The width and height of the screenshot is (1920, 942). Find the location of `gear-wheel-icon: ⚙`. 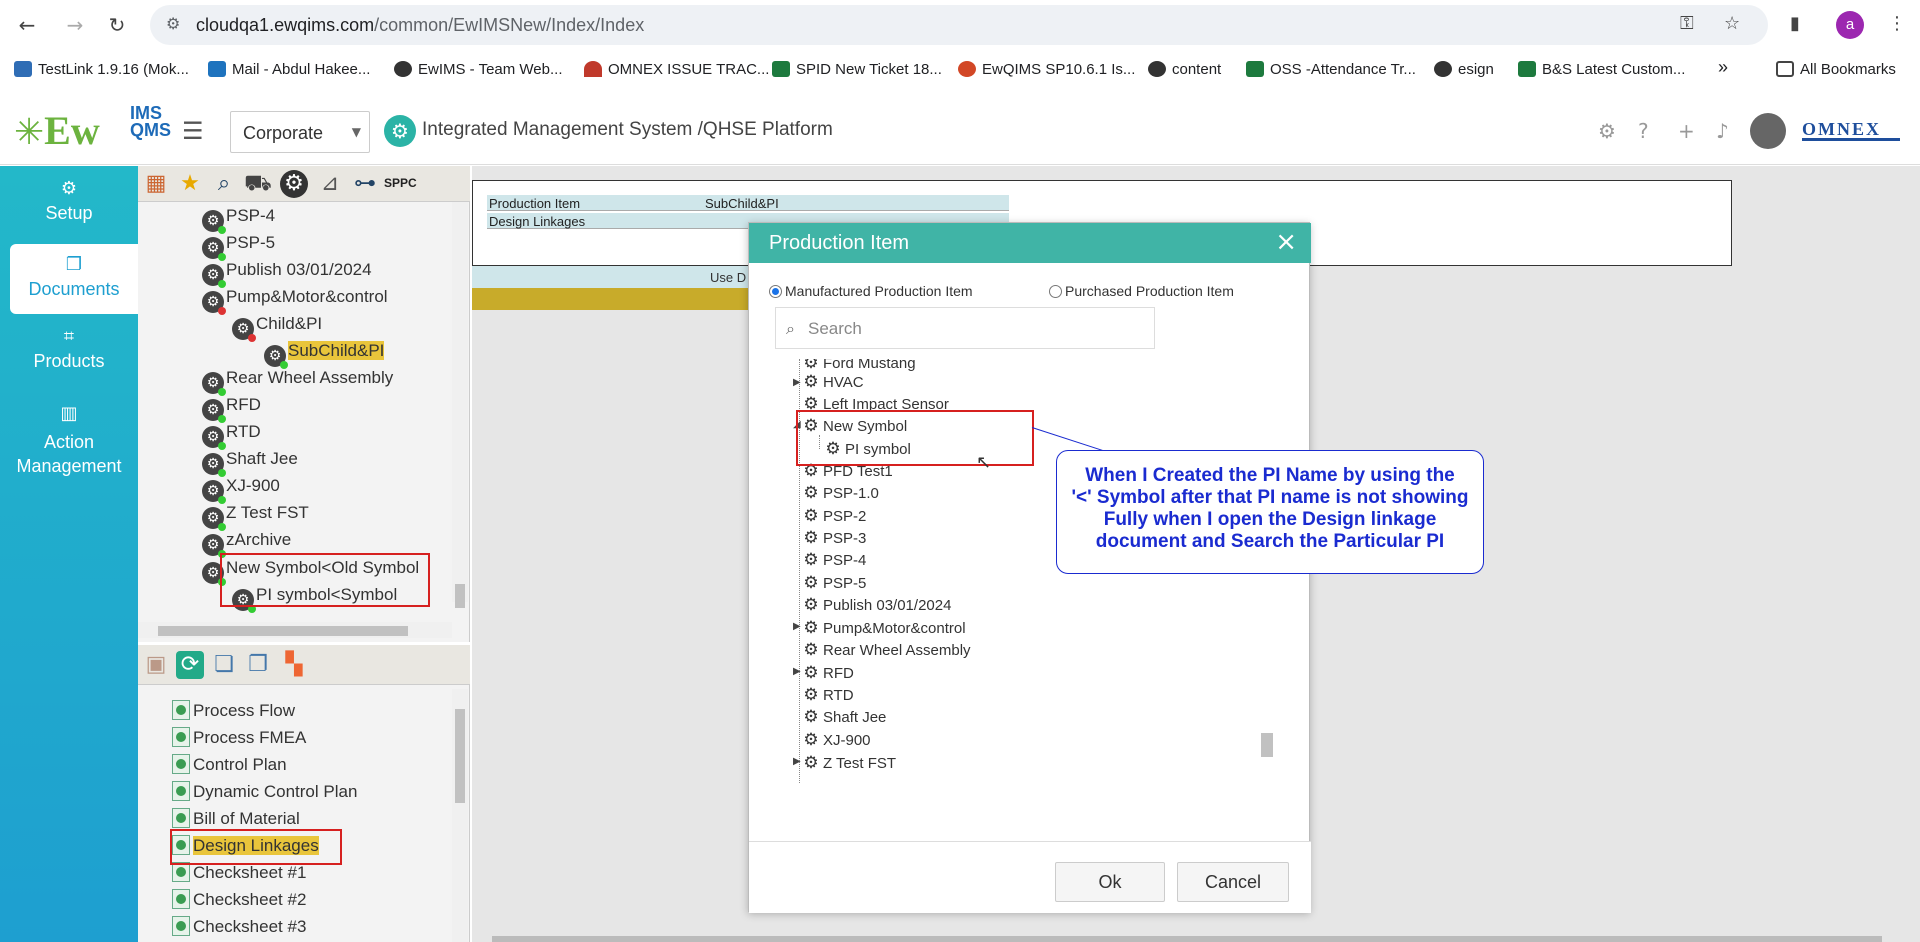

gear-wheel-icon: ⚙ is located at coordinates (294, 184).